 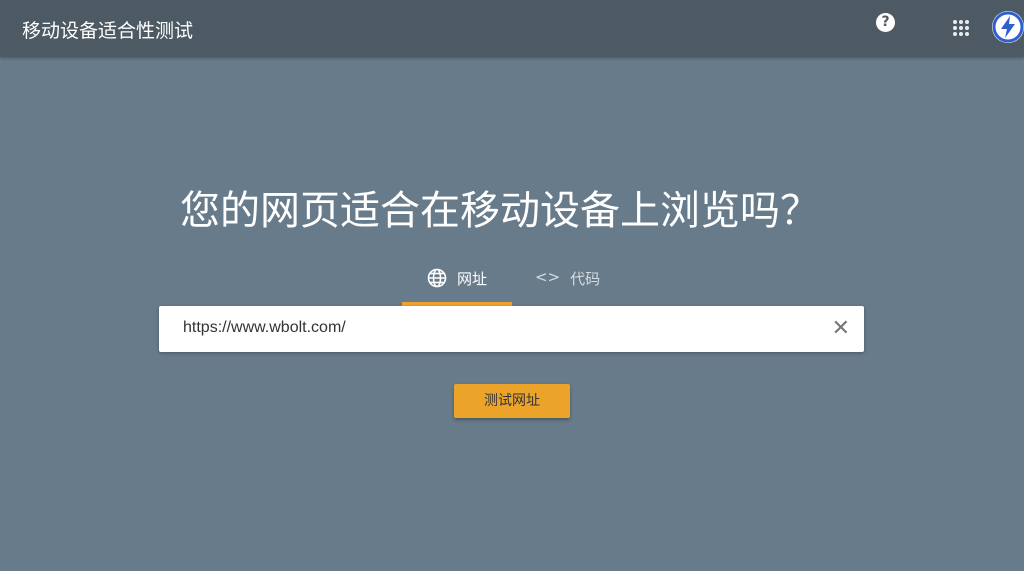 I want to click on lightning-bolt-icon, so click(x=1008, y=27).